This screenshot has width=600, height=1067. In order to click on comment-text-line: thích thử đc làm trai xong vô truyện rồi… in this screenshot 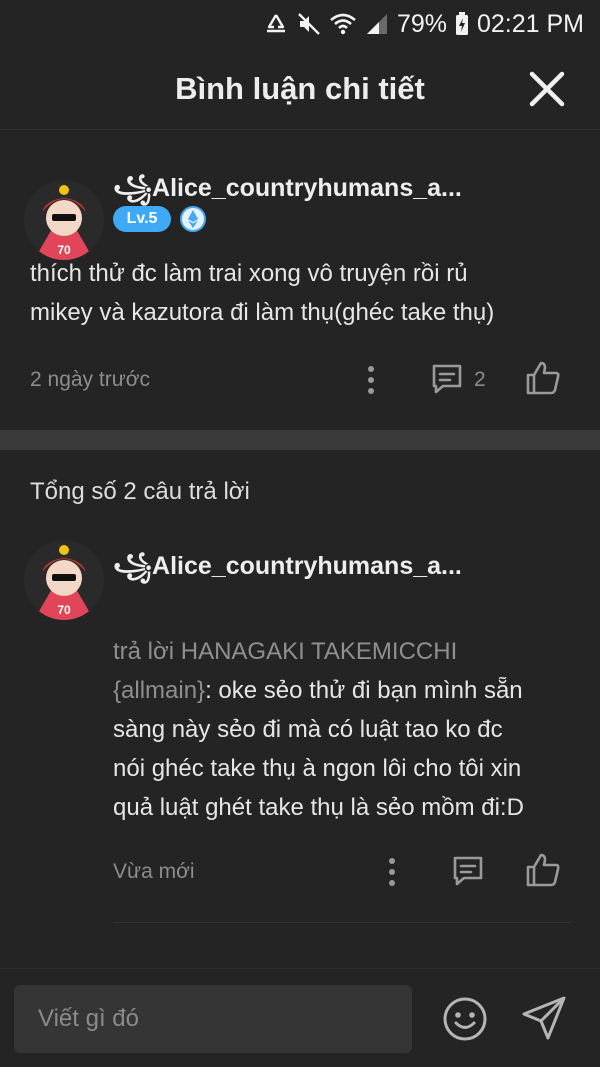, I will do `click(249, 273)`.